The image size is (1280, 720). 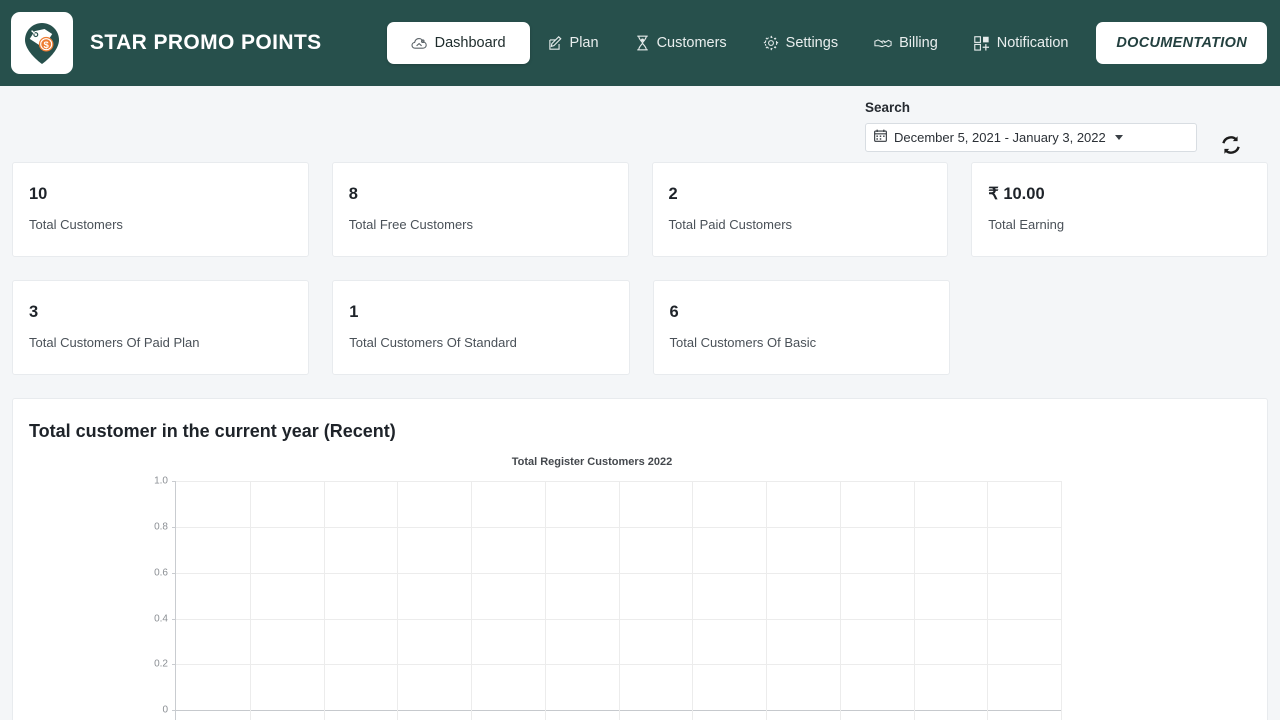 What do you see at coordinates (1032, 43) in the screenshot?
I see `nav-label-notification: Notification` at bounding box center [1032, 43].